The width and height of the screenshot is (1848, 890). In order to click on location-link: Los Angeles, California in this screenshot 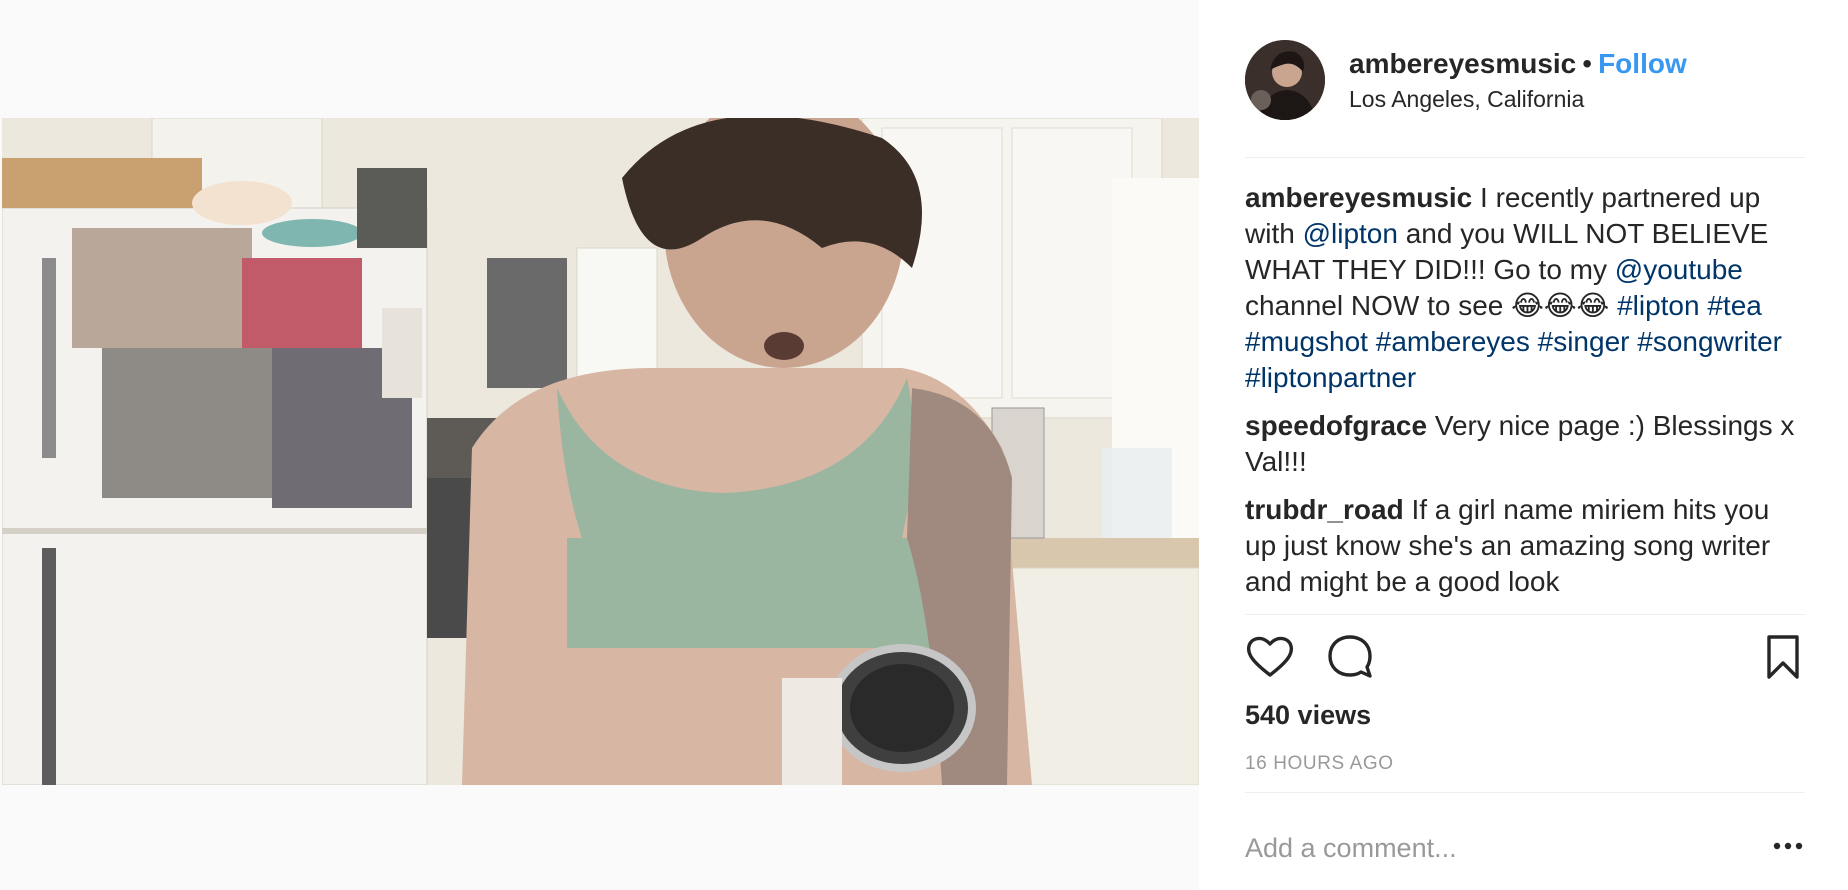, I will do `click(1466, 99)`.